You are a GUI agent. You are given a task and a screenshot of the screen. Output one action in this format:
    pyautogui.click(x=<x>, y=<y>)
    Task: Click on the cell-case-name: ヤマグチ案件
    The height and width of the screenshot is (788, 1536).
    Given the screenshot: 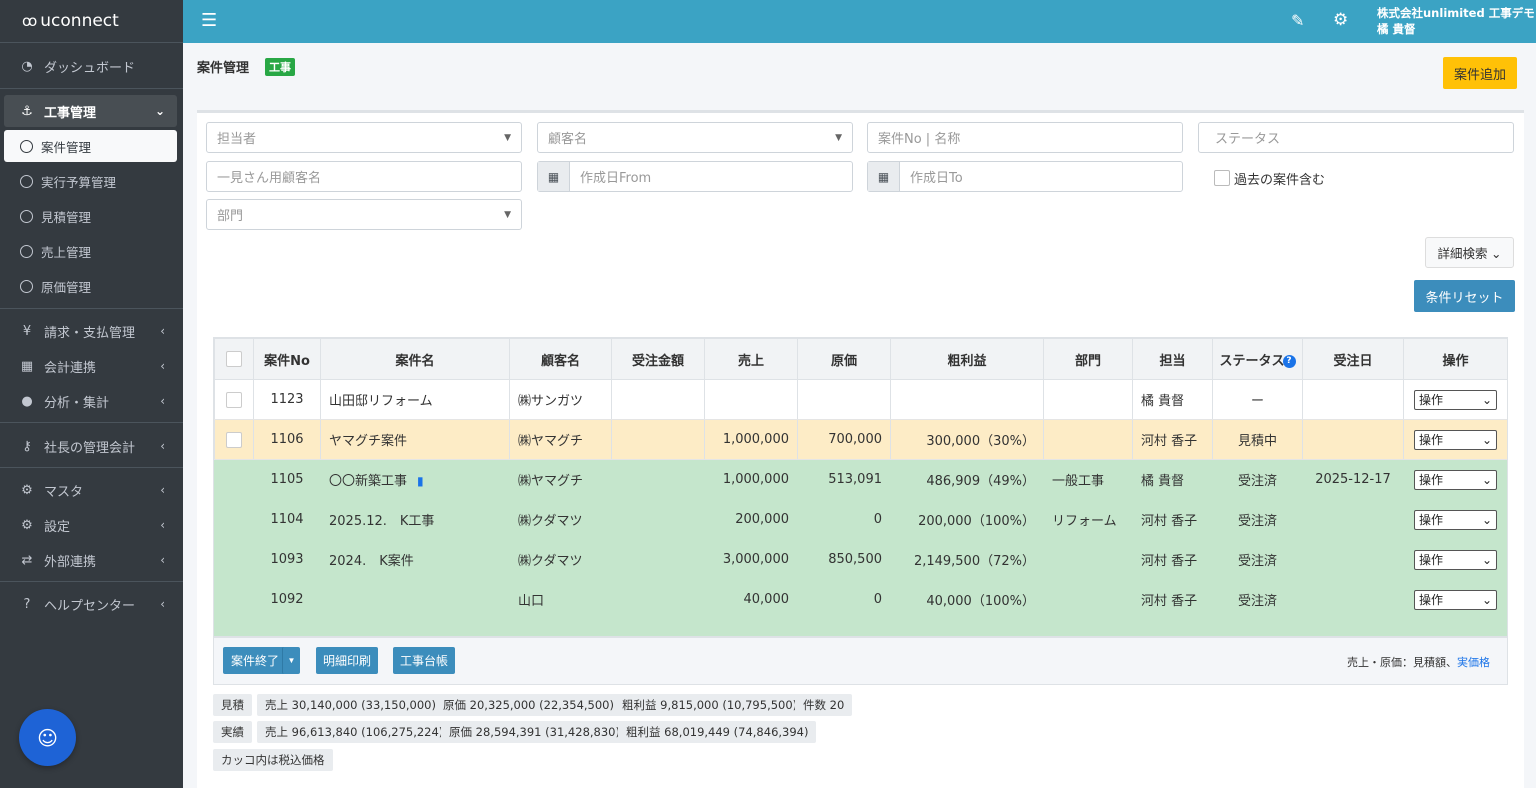 What is the action you would take?
    pyautogui.click(x=415, y=439)
    